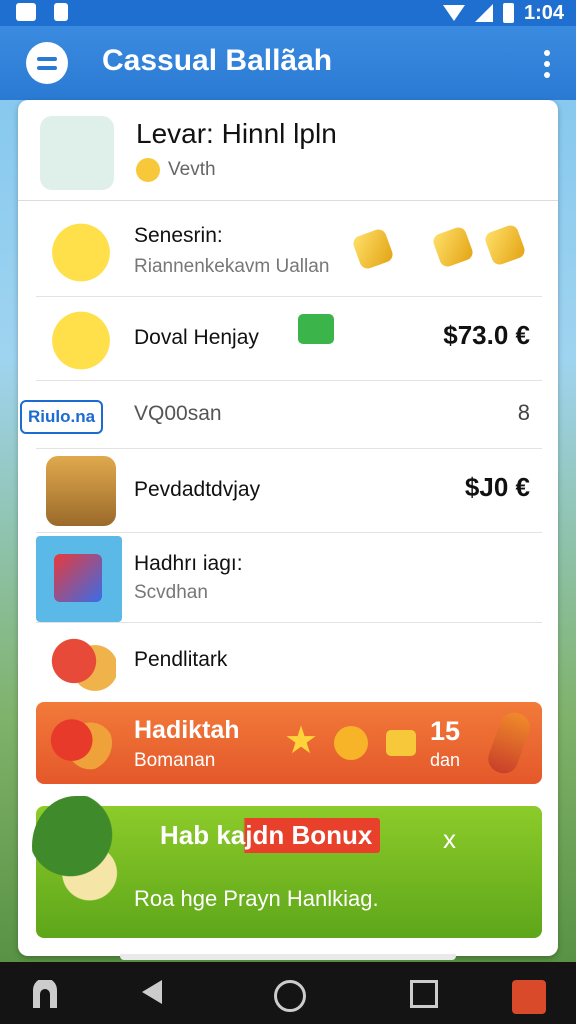 The height and width of the screenshot is (1024, 576). Describe the element at coordinates (523, 412) in the screenshot. I see `trailing-value: 8` at that location.